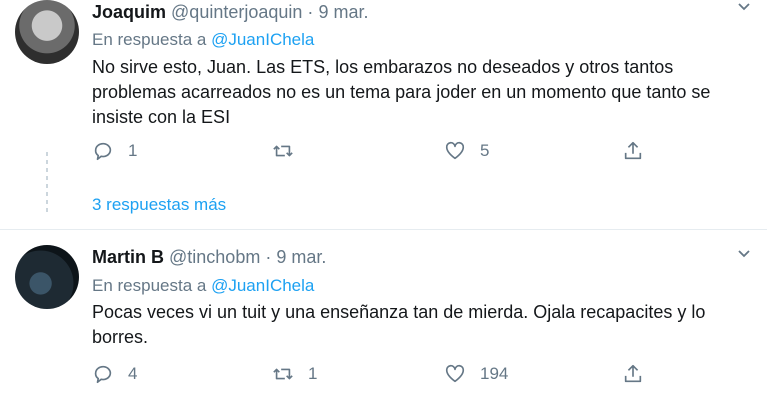  I want to click on reply-count: 1, so click(133, 150).